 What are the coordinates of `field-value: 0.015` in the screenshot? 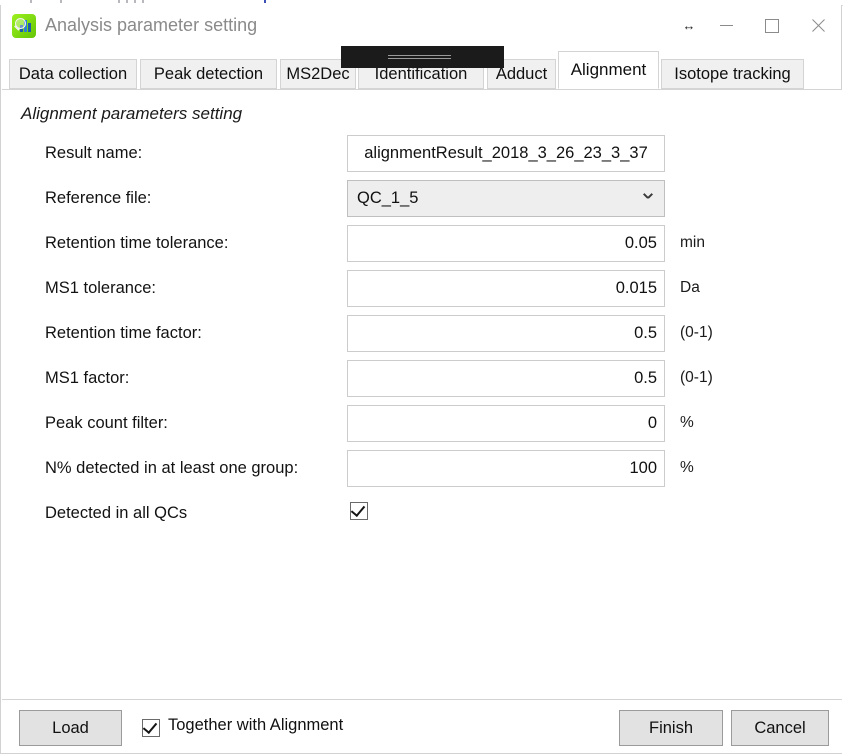 It's located at (636, 288).